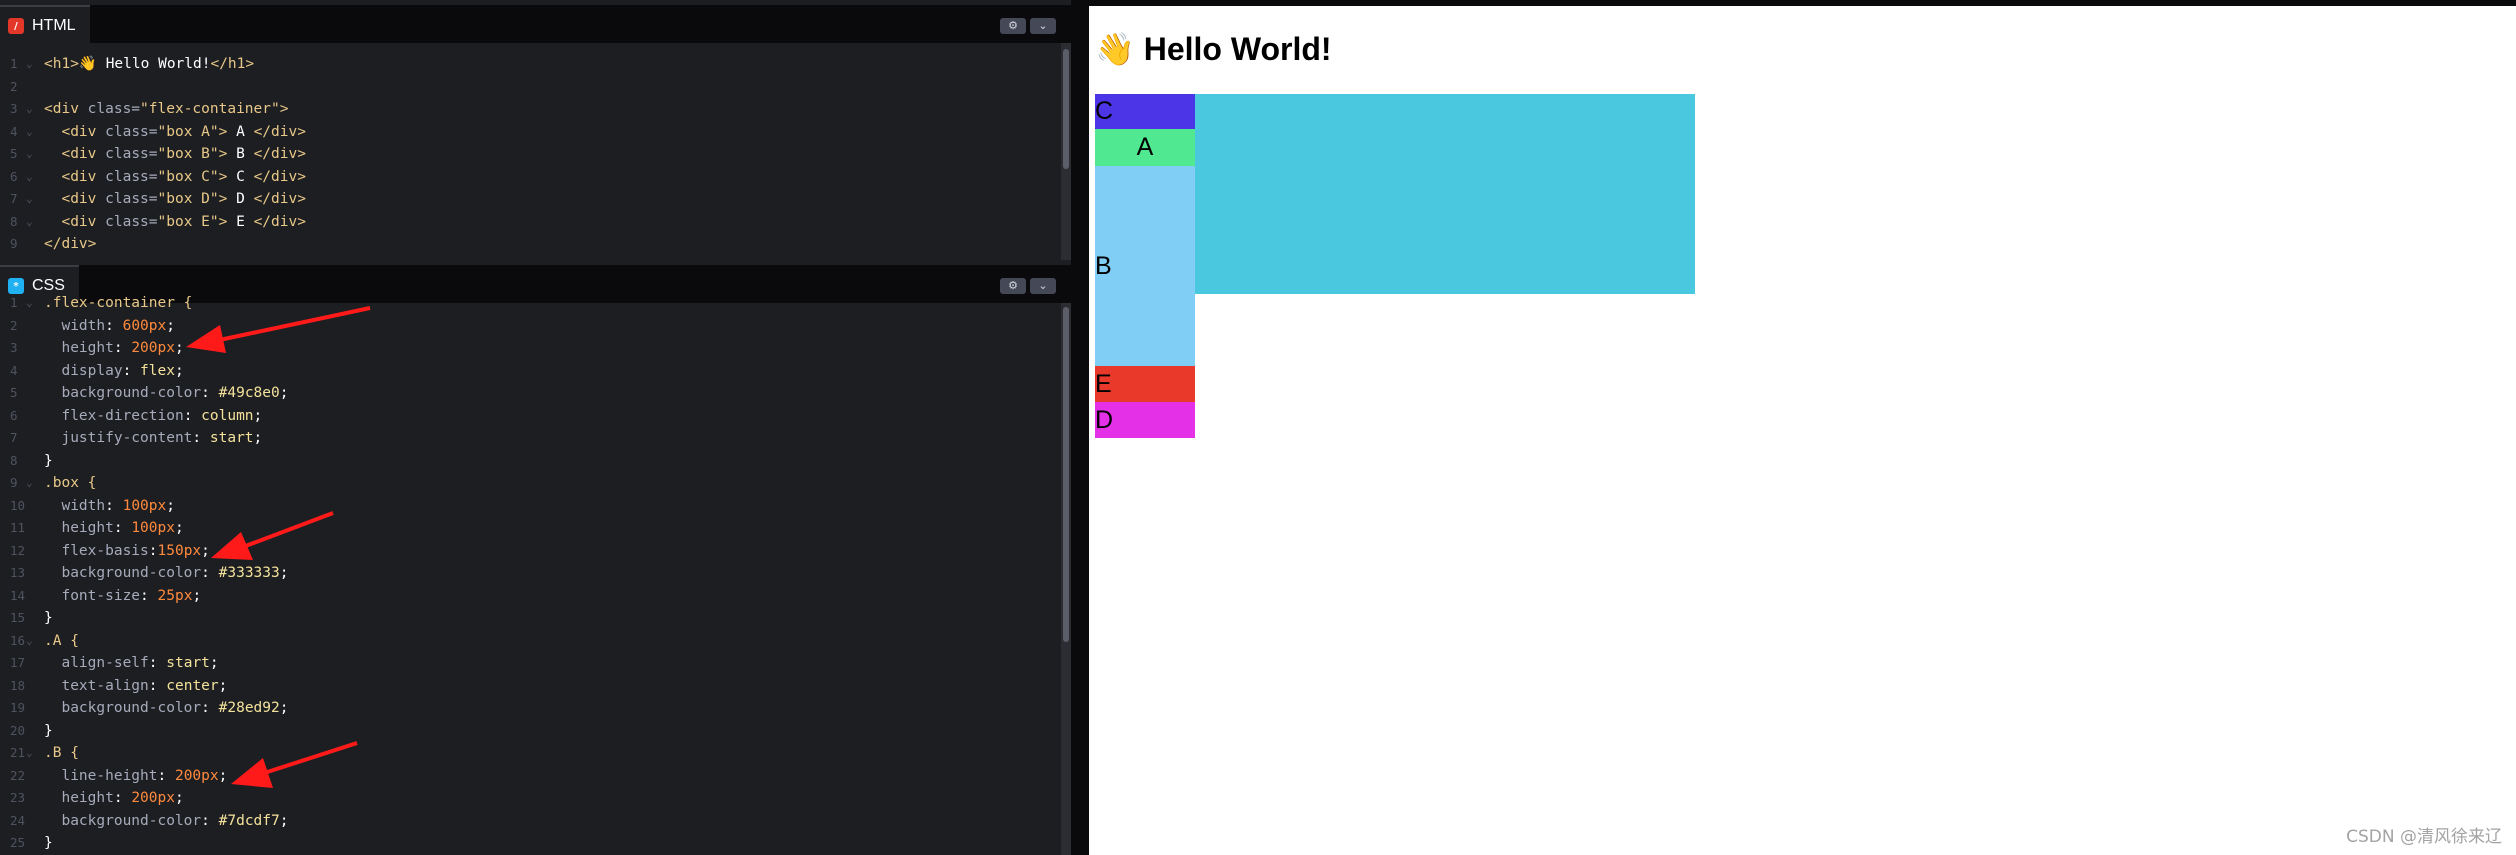  What do you see at coordinates (529, 618) in the screenshot?
I see `code-line: 15}` at bounding box center [529, 618].